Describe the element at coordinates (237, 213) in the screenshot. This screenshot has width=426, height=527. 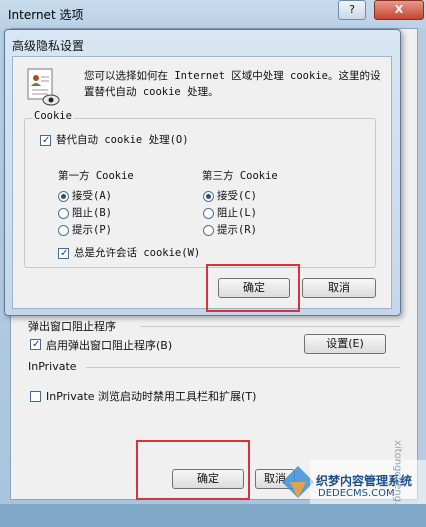
I see `third-party-block-label: 阻止(L)` at that location.